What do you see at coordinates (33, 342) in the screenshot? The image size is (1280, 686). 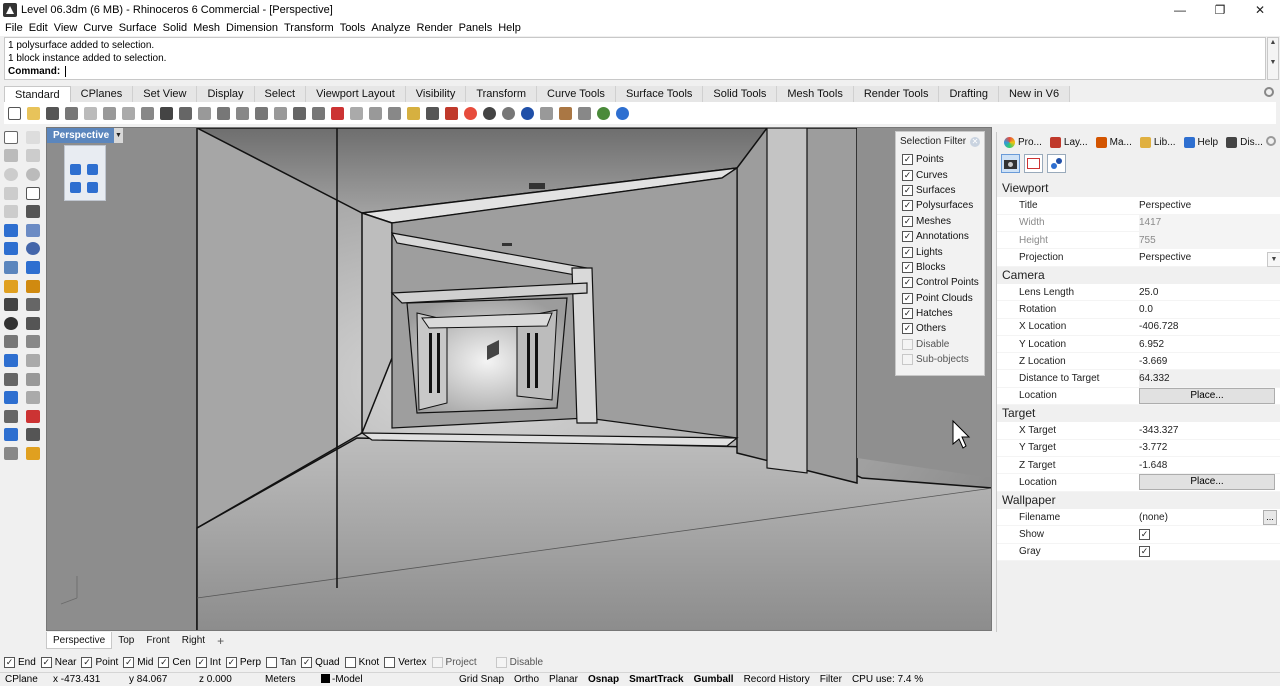 I see `copy-object-icon` at bounding box center [33, 342].